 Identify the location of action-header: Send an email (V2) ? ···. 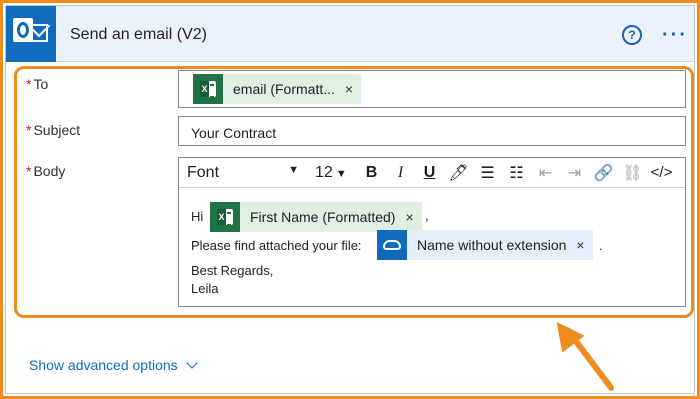
(350, 34).